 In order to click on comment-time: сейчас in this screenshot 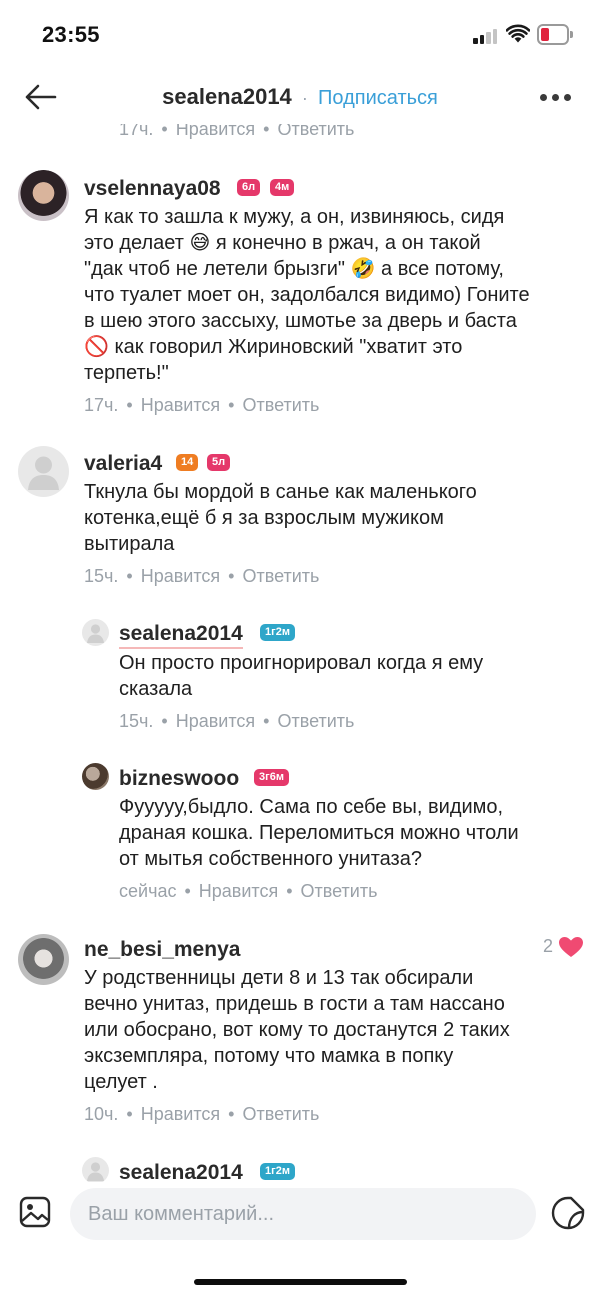, I will do `click(148, 891)`.